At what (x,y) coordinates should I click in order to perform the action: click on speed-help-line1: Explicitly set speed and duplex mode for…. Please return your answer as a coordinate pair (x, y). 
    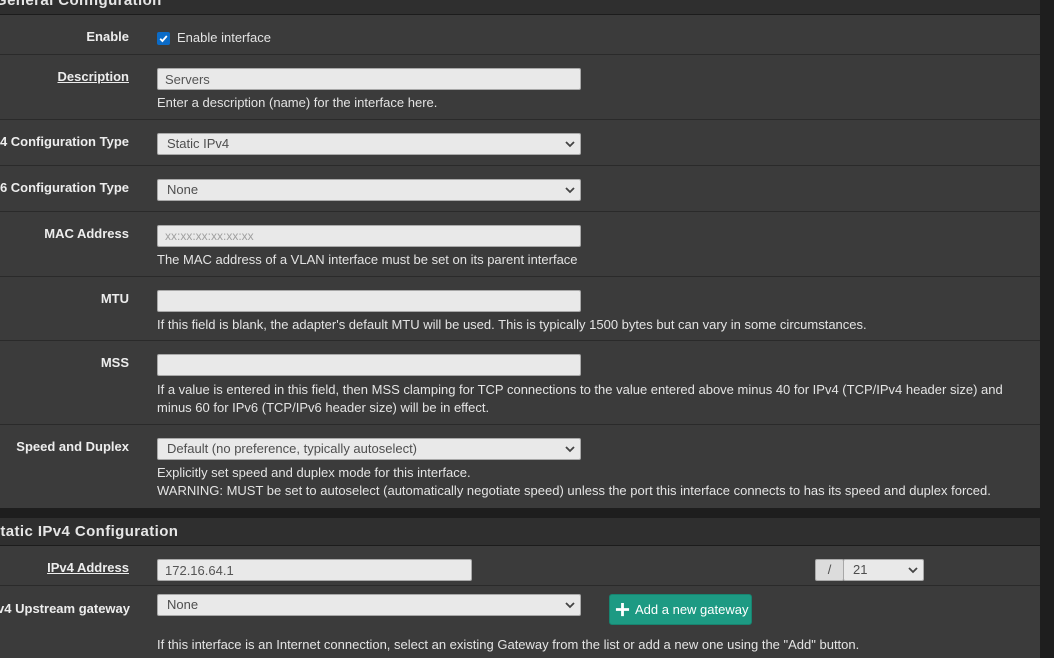
    Looking at the image, I should click on (314, 472).